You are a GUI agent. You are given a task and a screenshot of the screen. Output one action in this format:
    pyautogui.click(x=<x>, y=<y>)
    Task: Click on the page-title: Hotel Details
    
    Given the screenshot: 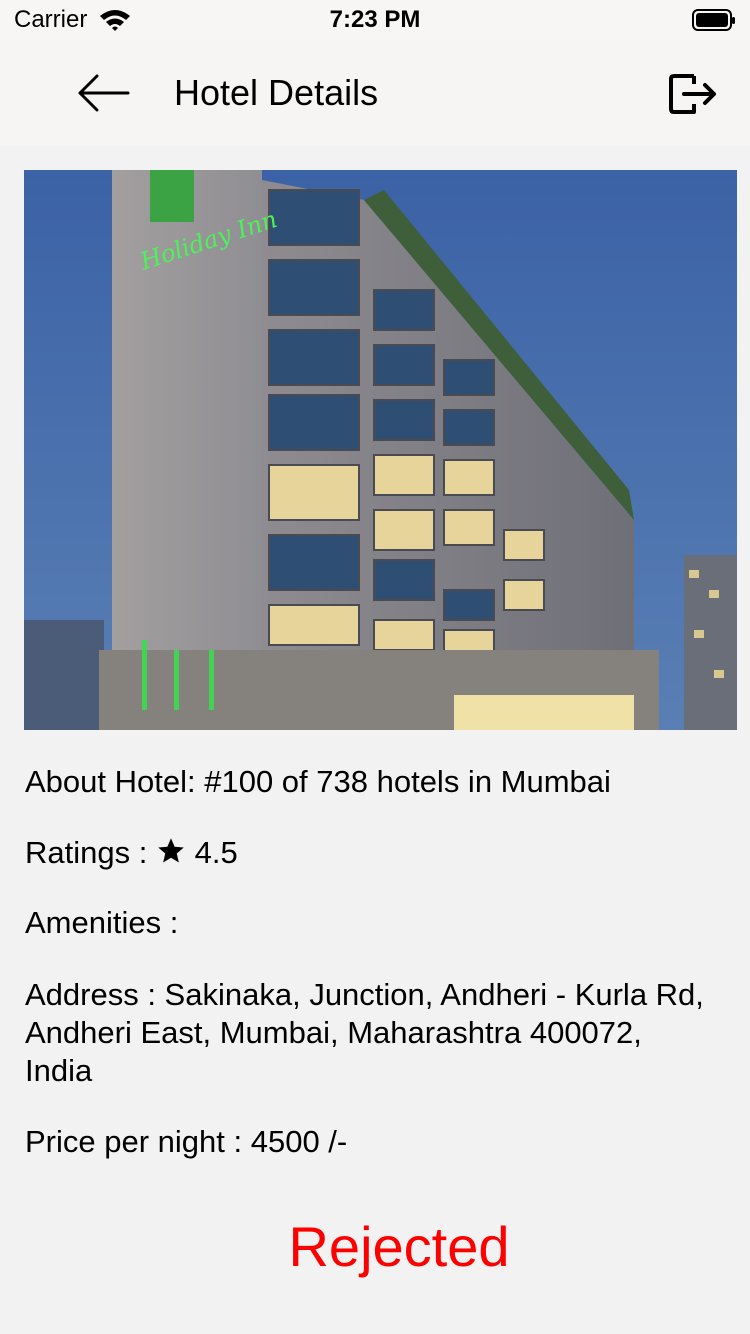 What is the action you would take?
    pyautogui.click(x=276, y=92)
    